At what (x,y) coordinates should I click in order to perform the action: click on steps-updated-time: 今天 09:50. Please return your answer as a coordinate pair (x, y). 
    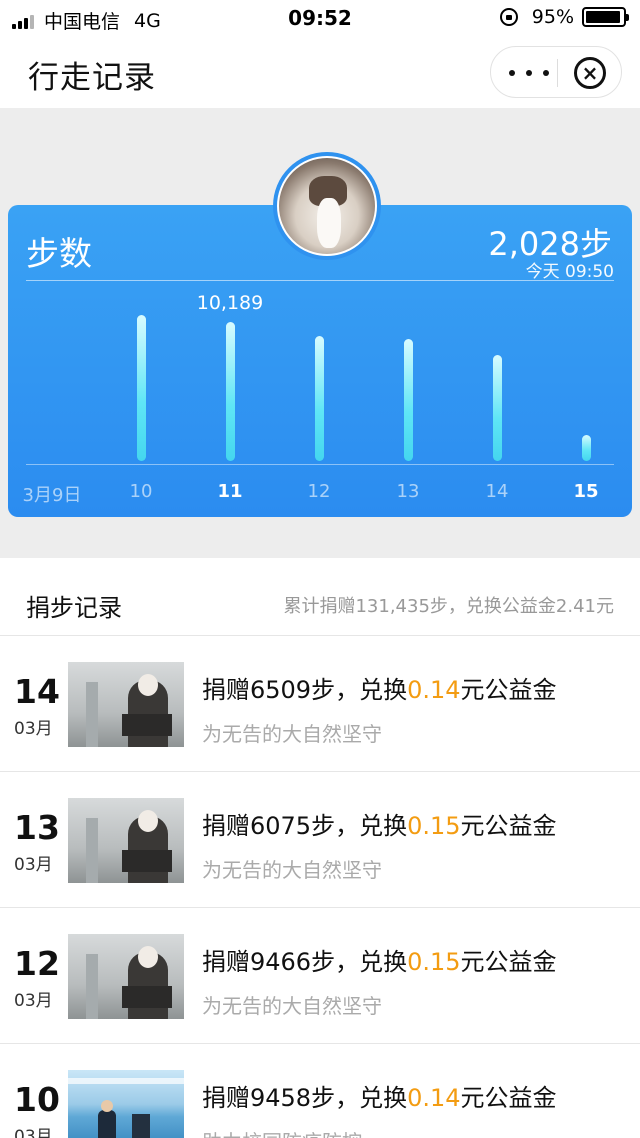
    Looking at the image, I should click on (569, 272).